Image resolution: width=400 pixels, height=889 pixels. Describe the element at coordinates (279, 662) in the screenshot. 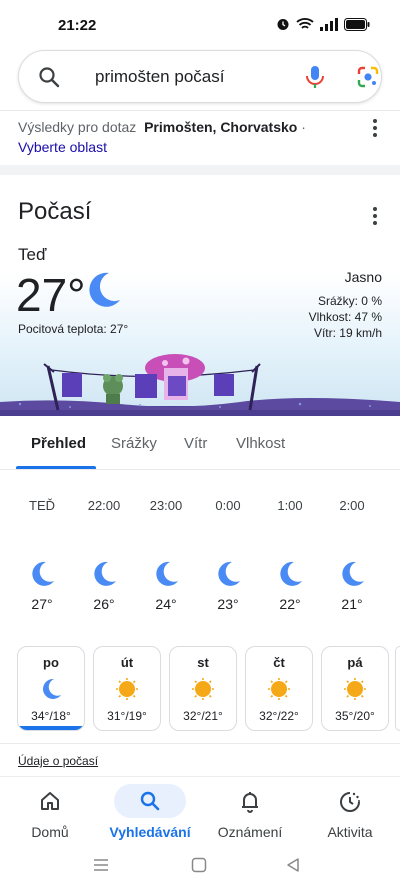

I see `day-name: čt` at that location.